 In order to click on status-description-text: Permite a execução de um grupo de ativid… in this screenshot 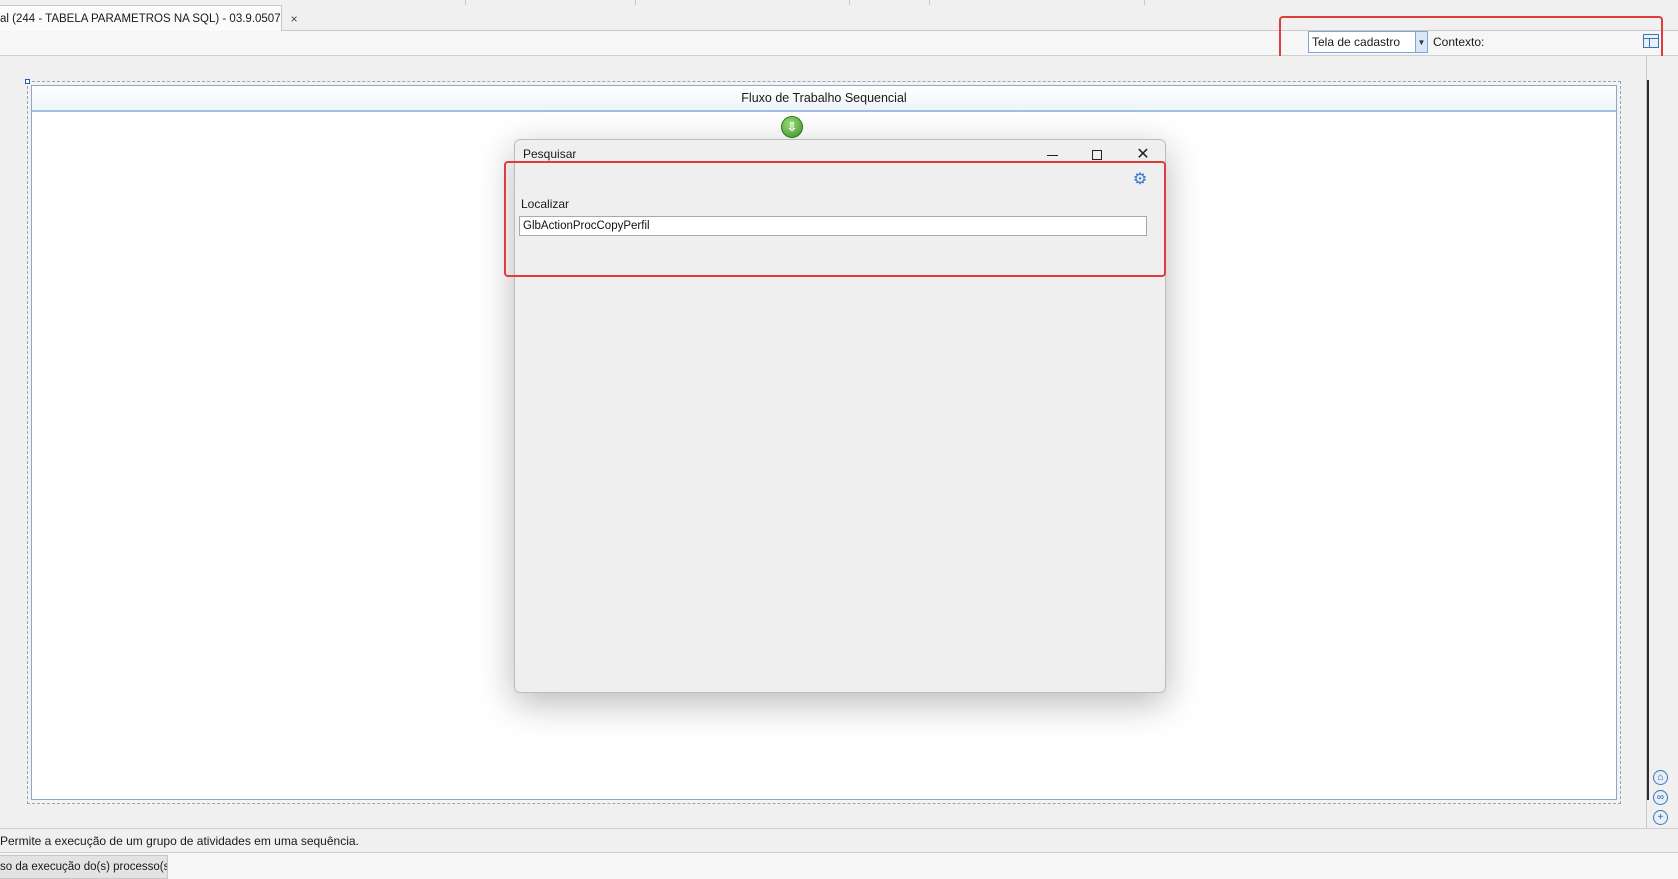, I will do `click(179, 840)`.